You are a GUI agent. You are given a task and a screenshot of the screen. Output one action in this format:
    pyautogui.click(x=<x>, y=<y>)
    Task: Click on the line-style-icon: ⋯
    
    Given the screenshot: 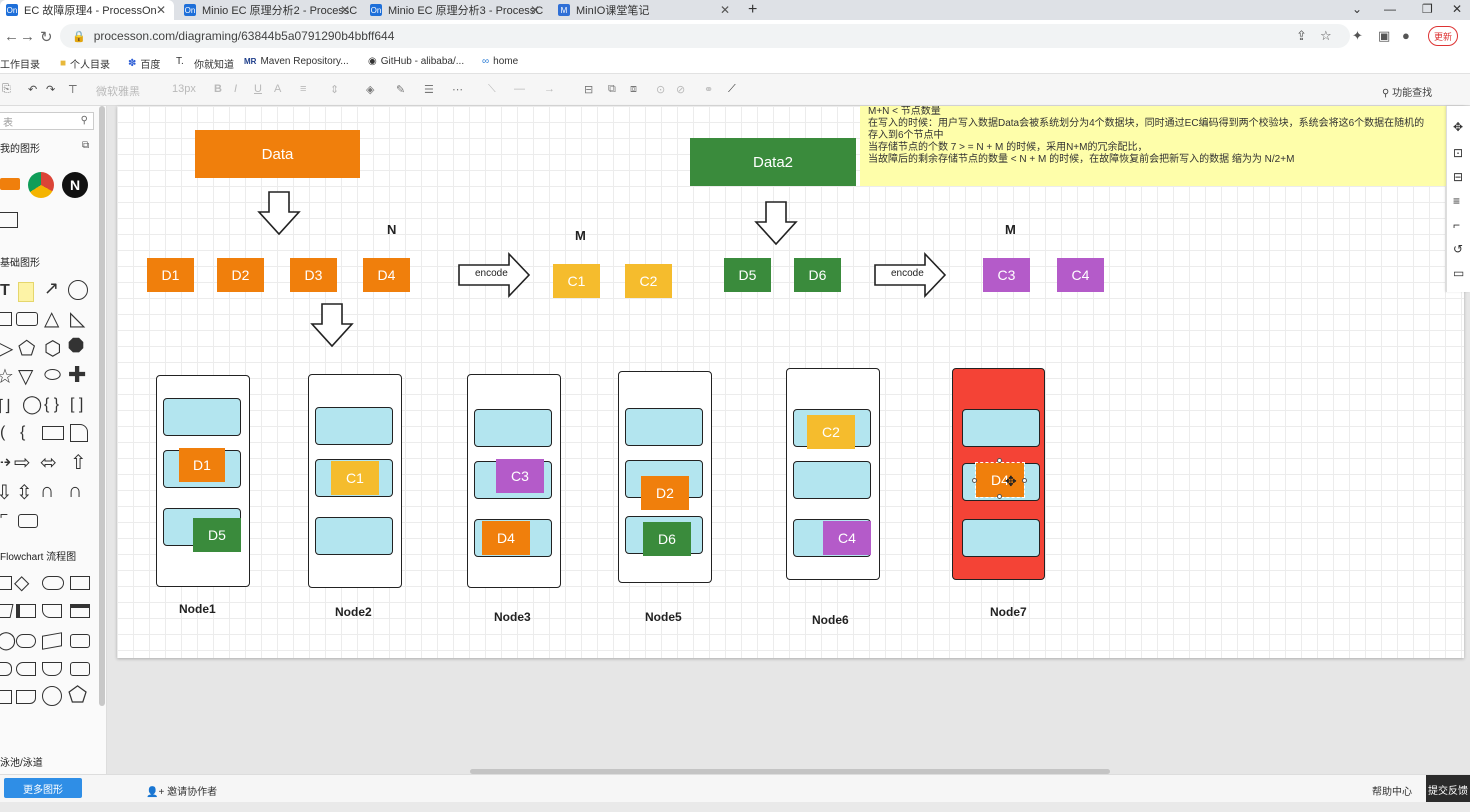 What is the action you would take?
    pyautogui.click(x=457, y=89)
    